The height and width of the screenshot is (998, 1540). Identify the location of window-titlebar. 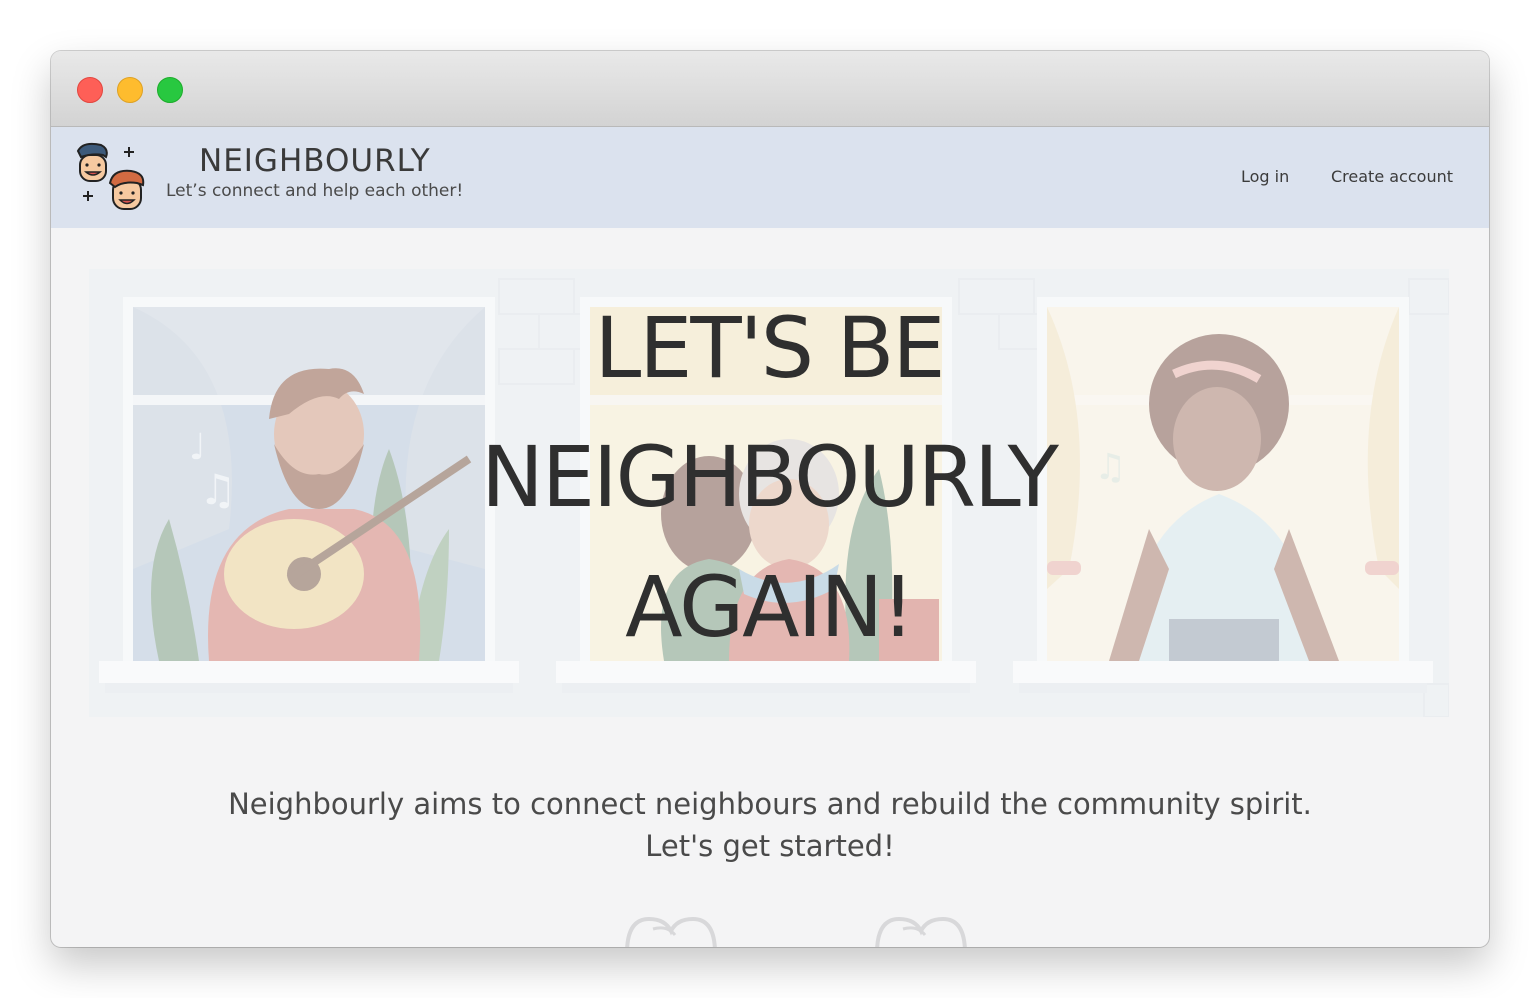
(770, 89).